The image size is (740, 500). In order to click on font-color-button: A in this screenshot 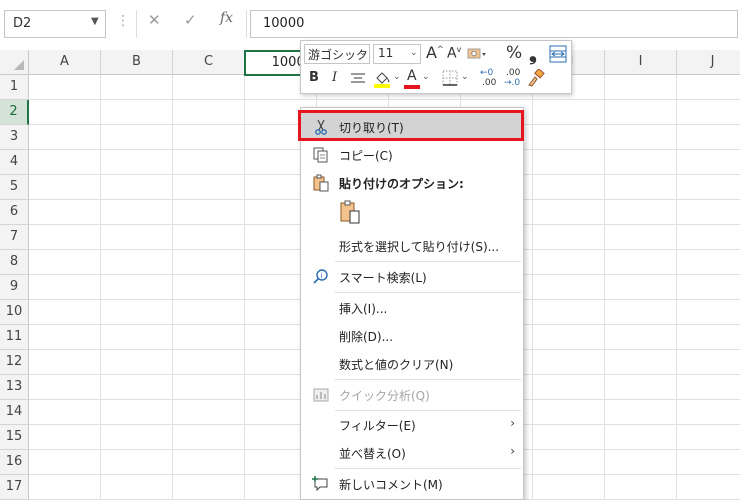, I will do `click(412, 79)`.